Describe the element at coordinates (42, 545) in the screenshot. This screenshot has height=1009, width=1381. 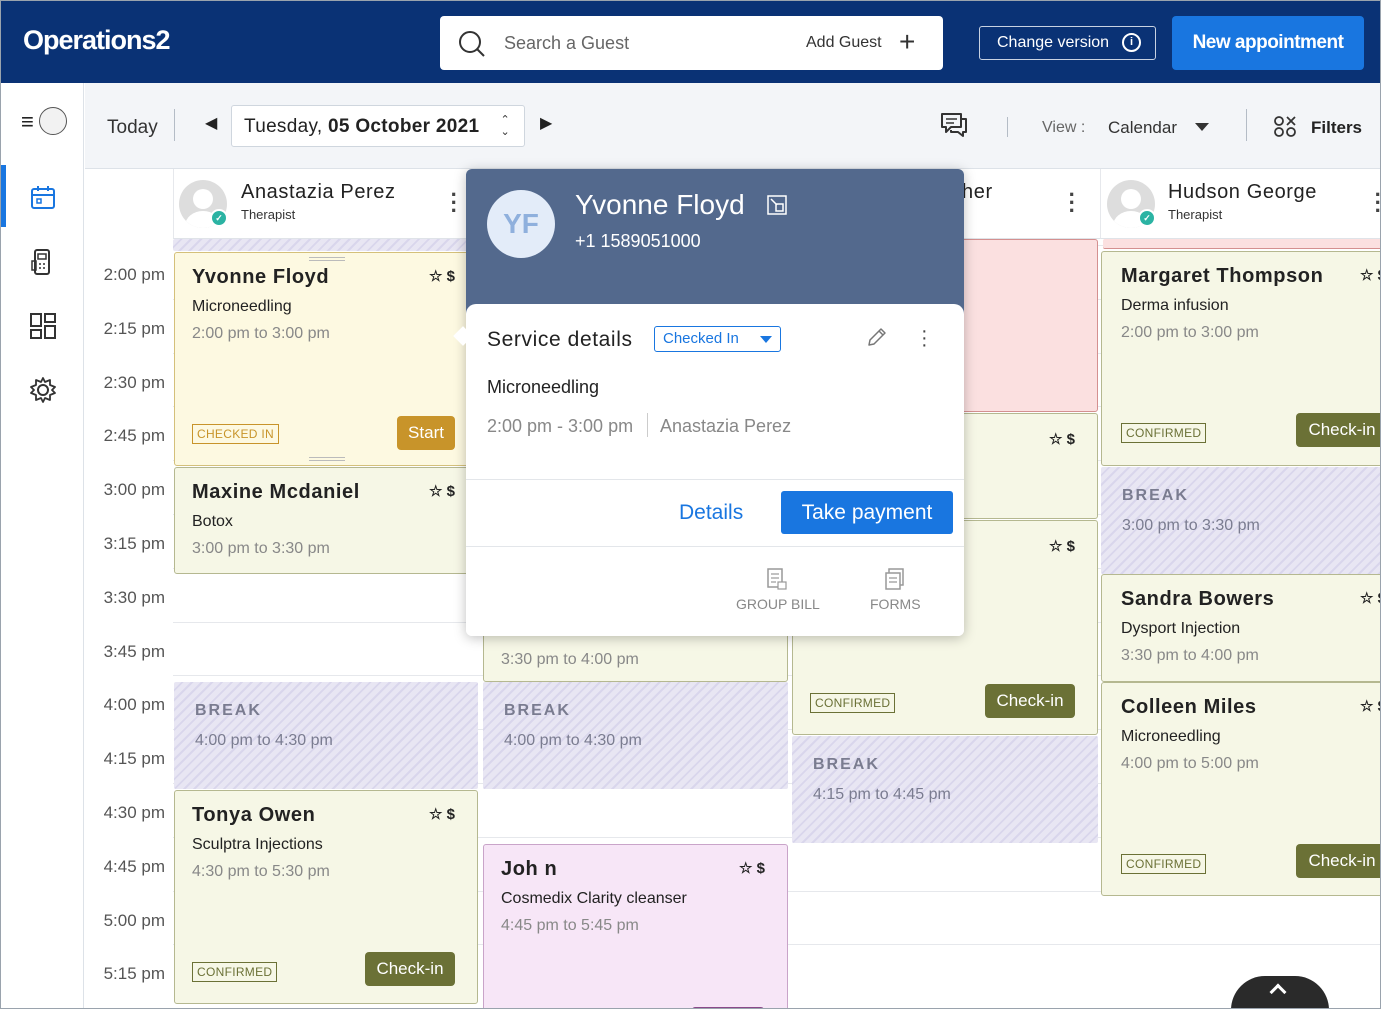
I see `left-sidebar: ≡` at that location.